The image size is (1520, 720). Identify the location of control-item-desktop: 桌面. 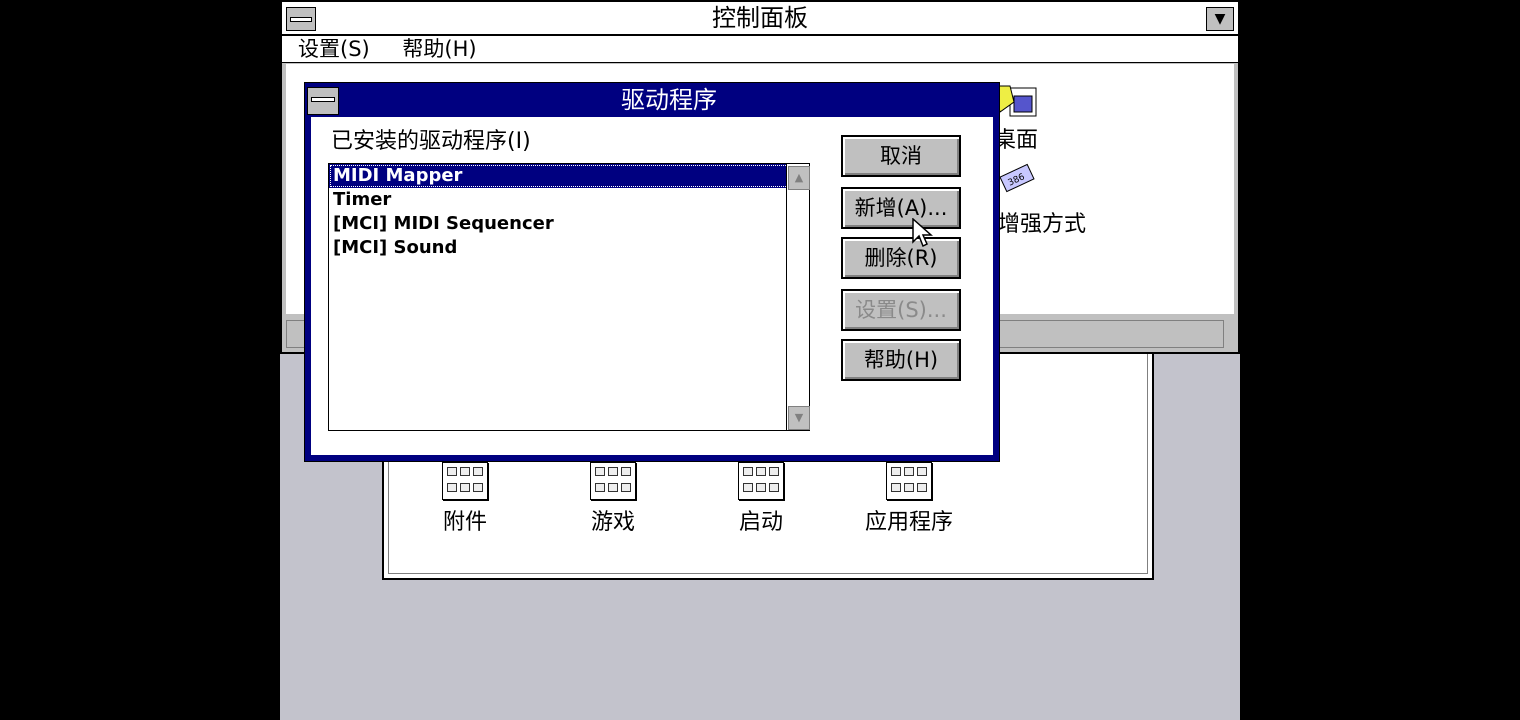
(1016, 138).